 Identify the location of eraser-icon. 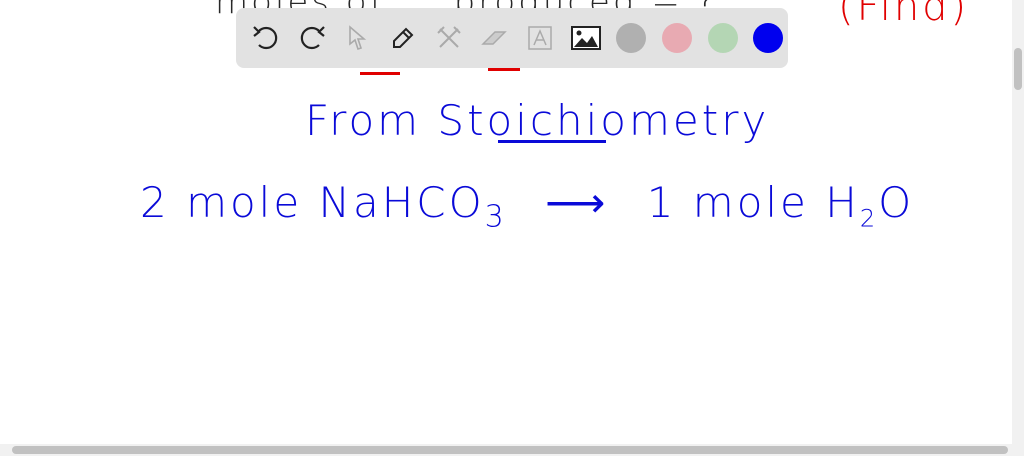
(494, 38).